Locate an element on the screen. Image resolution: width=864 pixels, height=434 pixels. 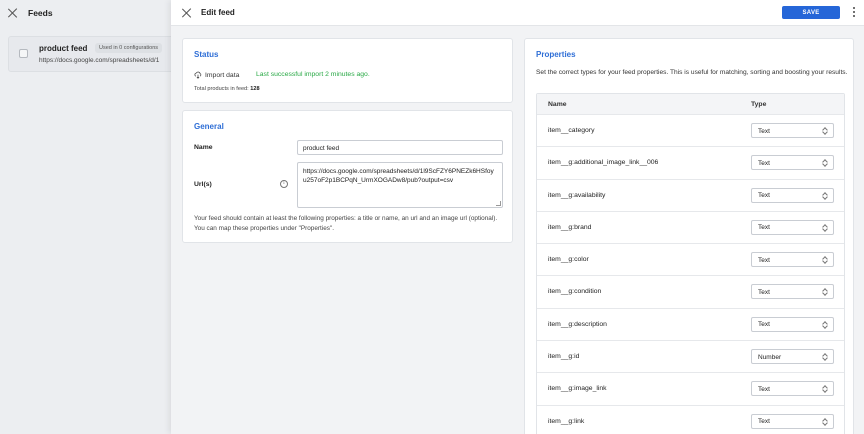
property-name: item__category is located at coordinates (571, 130).